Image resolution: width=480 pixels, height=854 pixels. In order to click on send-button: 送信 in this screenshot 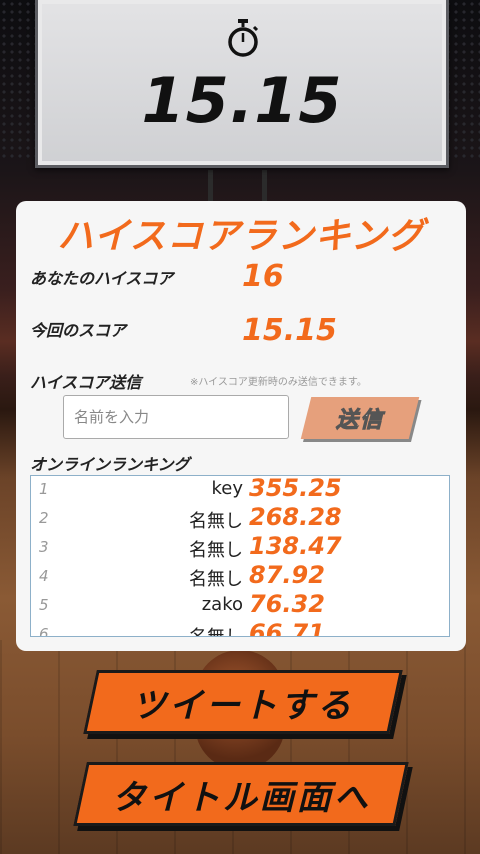, I will do `click(360, 418)`.